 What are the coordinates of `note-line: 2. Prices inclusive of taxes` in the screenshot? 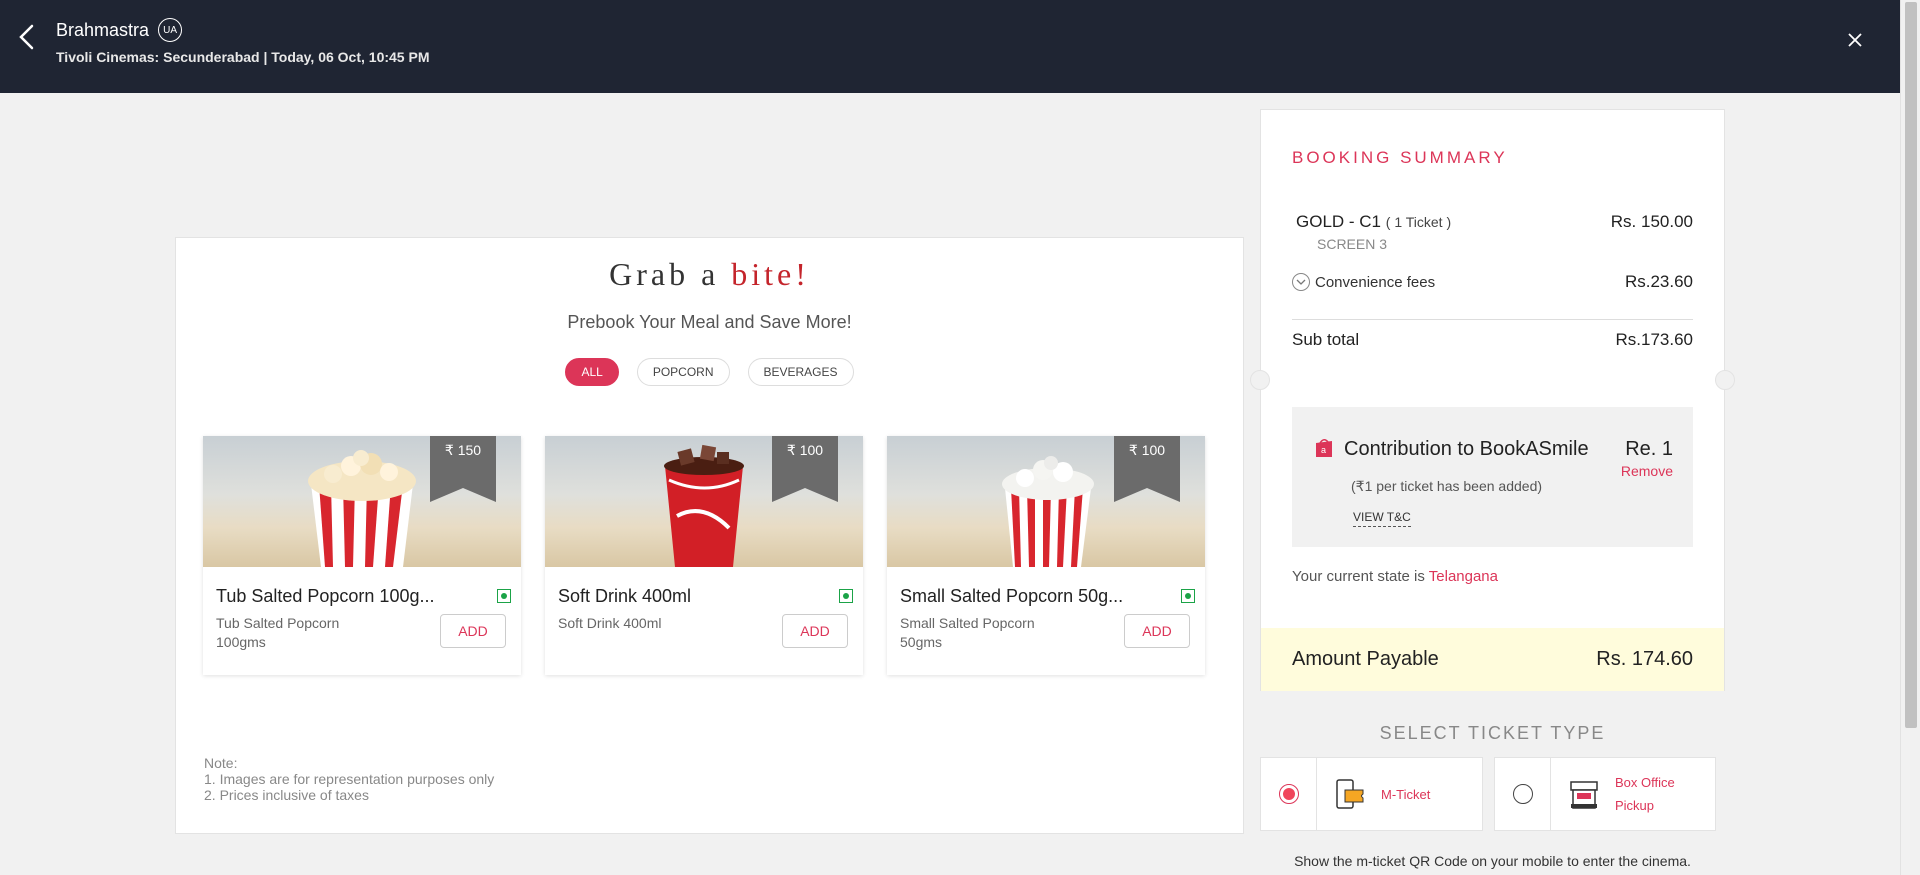 It's located at (286, 795).